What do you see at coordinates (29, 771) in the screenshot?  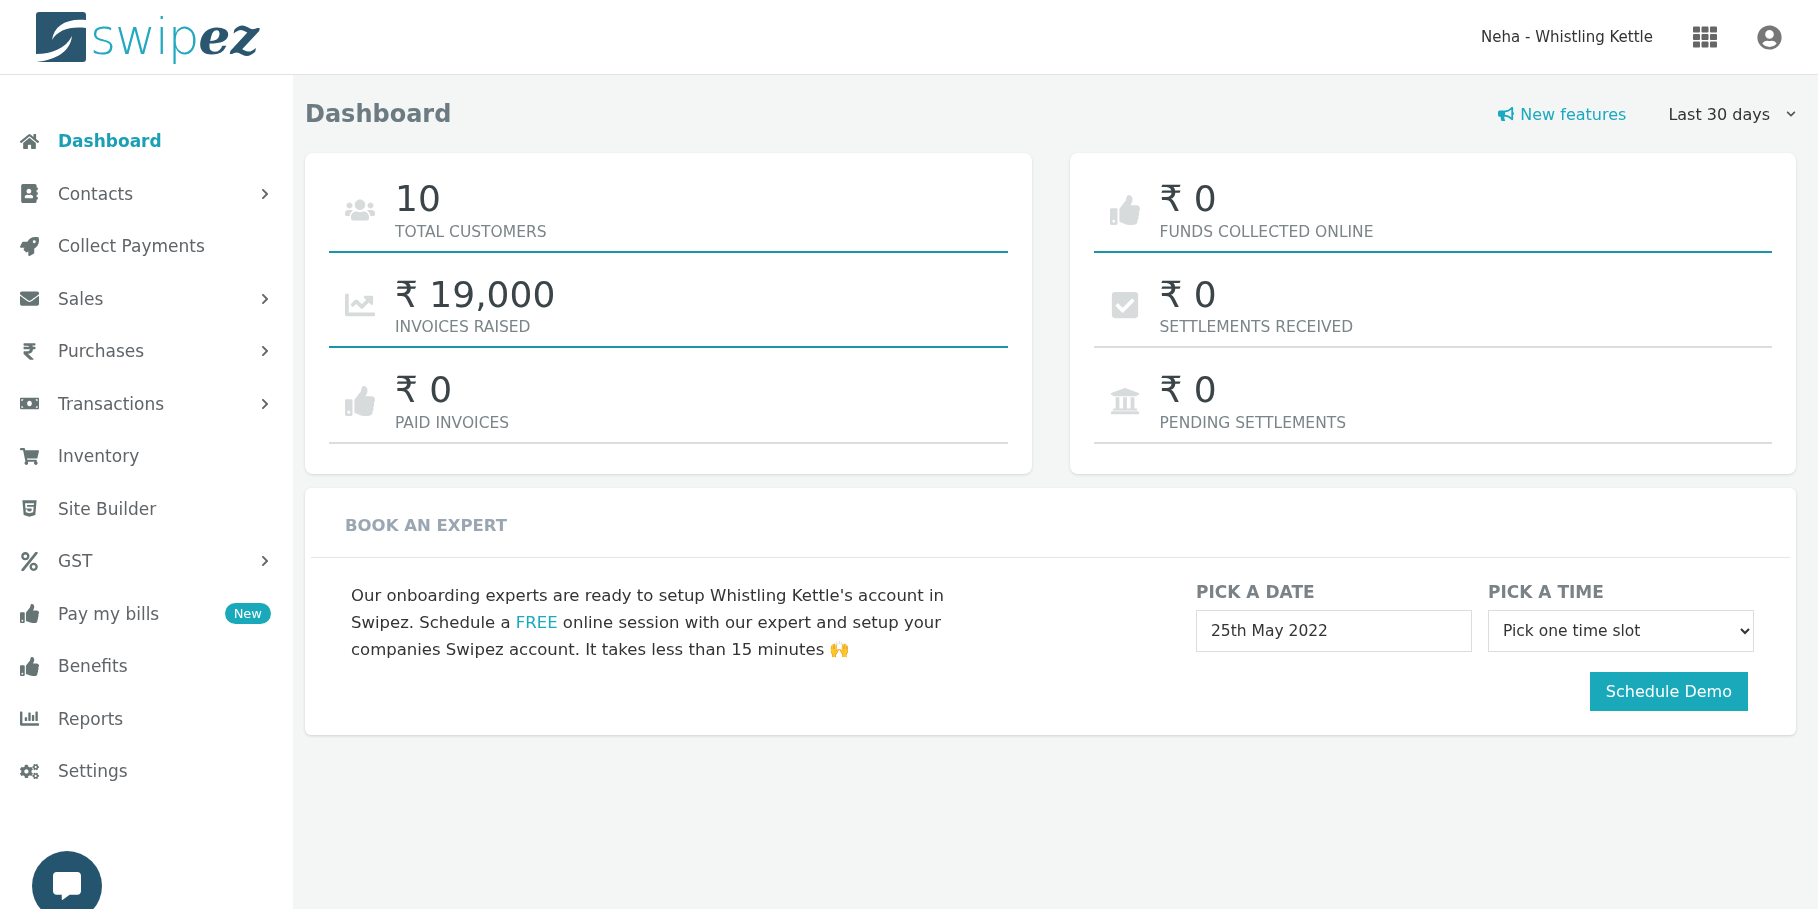 I see `gears-icon` at bounding box center [29, 771].